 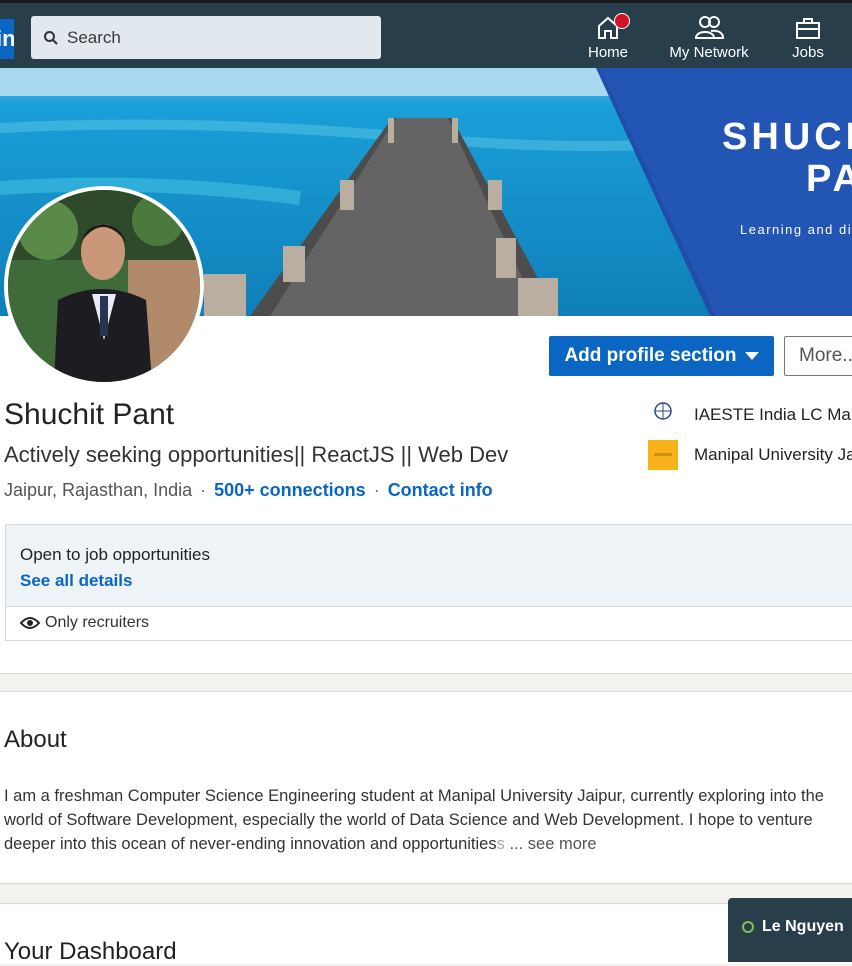 I want to click on search-box, so click(x=206, y=37).